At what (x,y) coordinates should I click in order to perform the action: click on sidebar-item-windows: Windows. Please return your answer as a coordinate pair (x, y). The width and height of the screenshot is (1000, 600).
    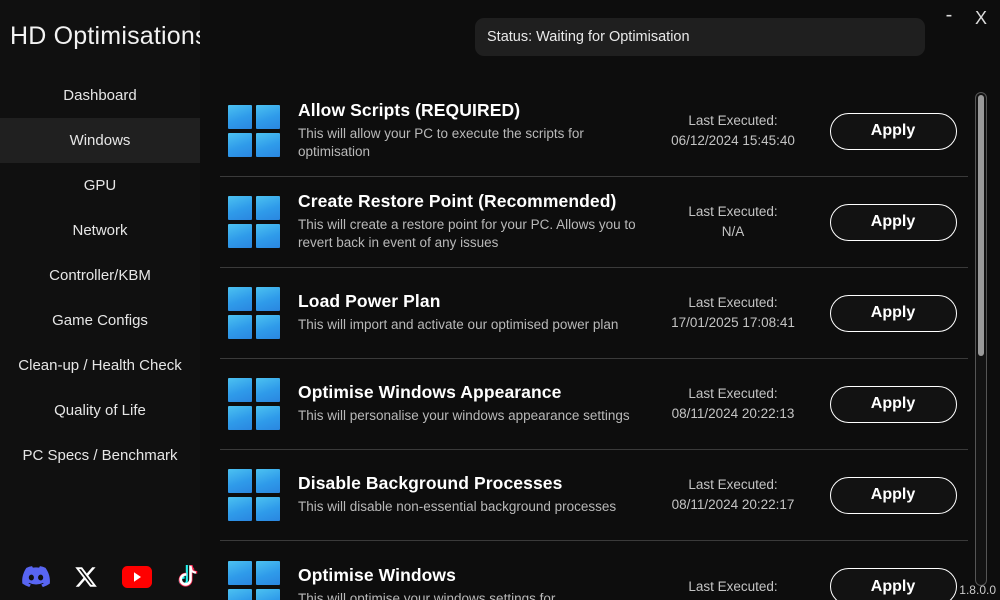
    Looking at the image, I should click on (100, 140).